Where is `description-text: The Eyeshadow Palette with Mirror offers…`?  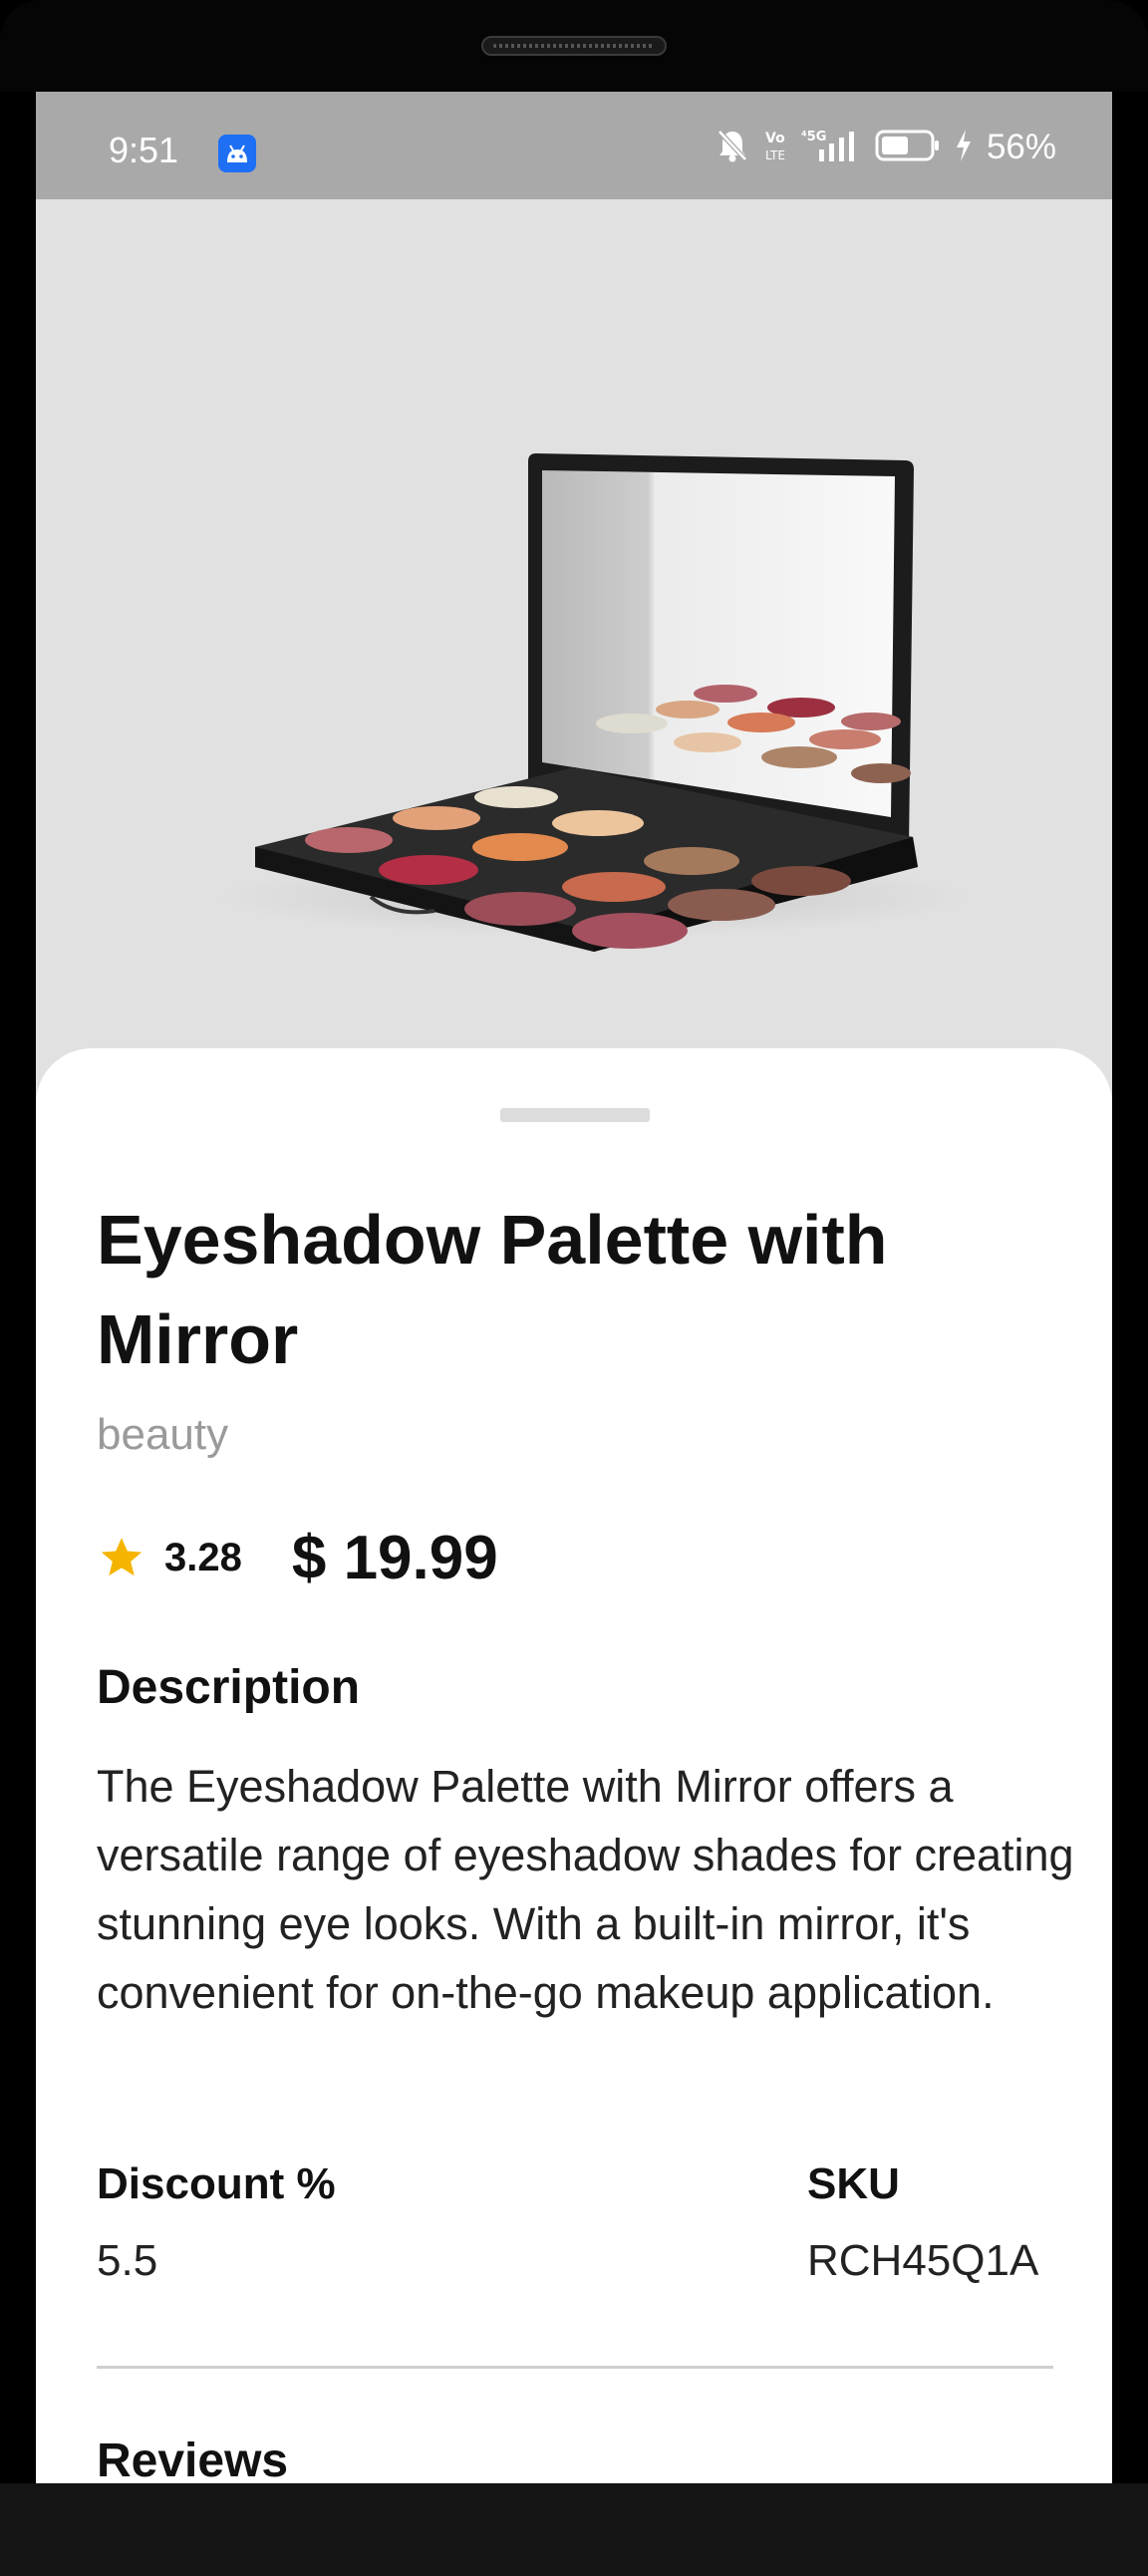 description-text: The Eyeshadow Palette with Mirror offers… is located at coordinates (585, 1889).